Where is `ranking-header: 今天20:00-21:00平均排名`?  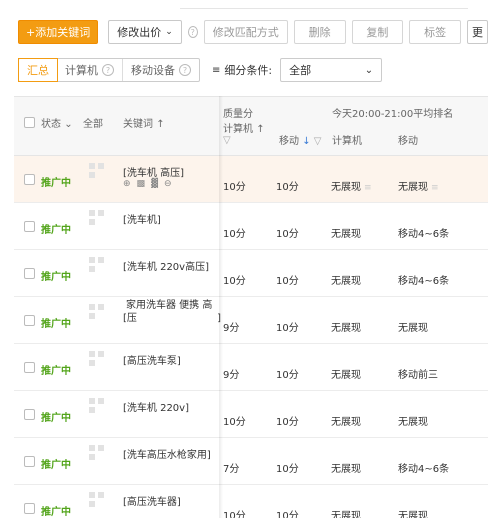
ranking-header: 今天20:00-21:00平均排名 is located at coordinates (393, 114).